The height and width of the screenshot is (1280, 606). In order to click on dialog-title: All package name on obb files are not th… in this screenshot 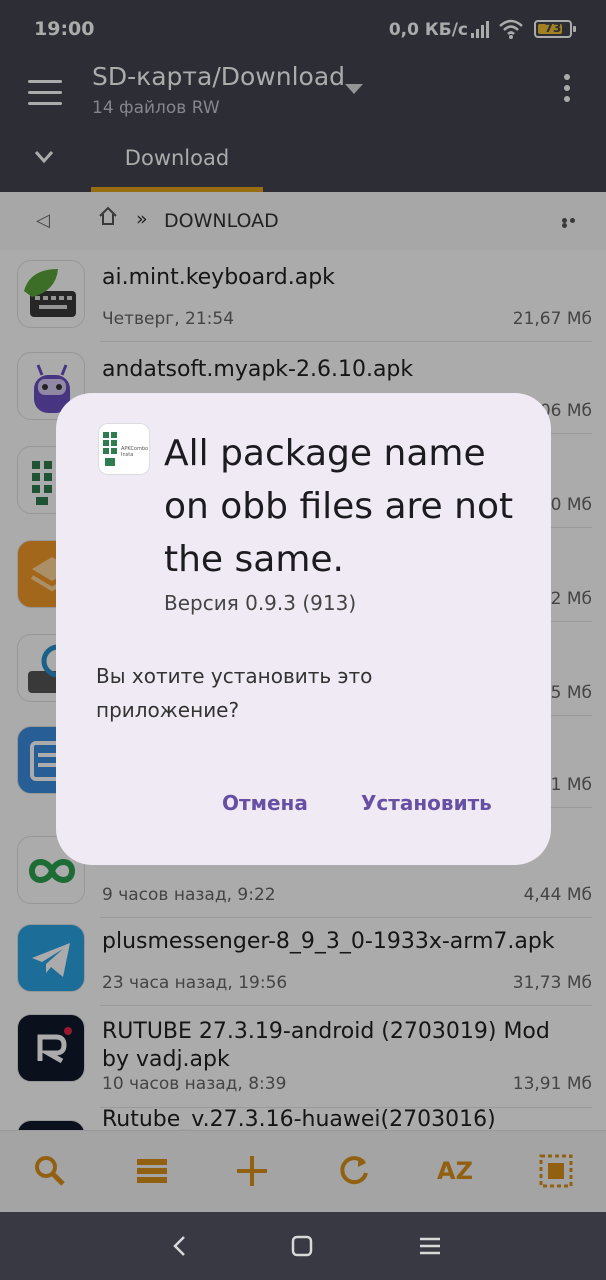, I will do `click(339, 506)`.